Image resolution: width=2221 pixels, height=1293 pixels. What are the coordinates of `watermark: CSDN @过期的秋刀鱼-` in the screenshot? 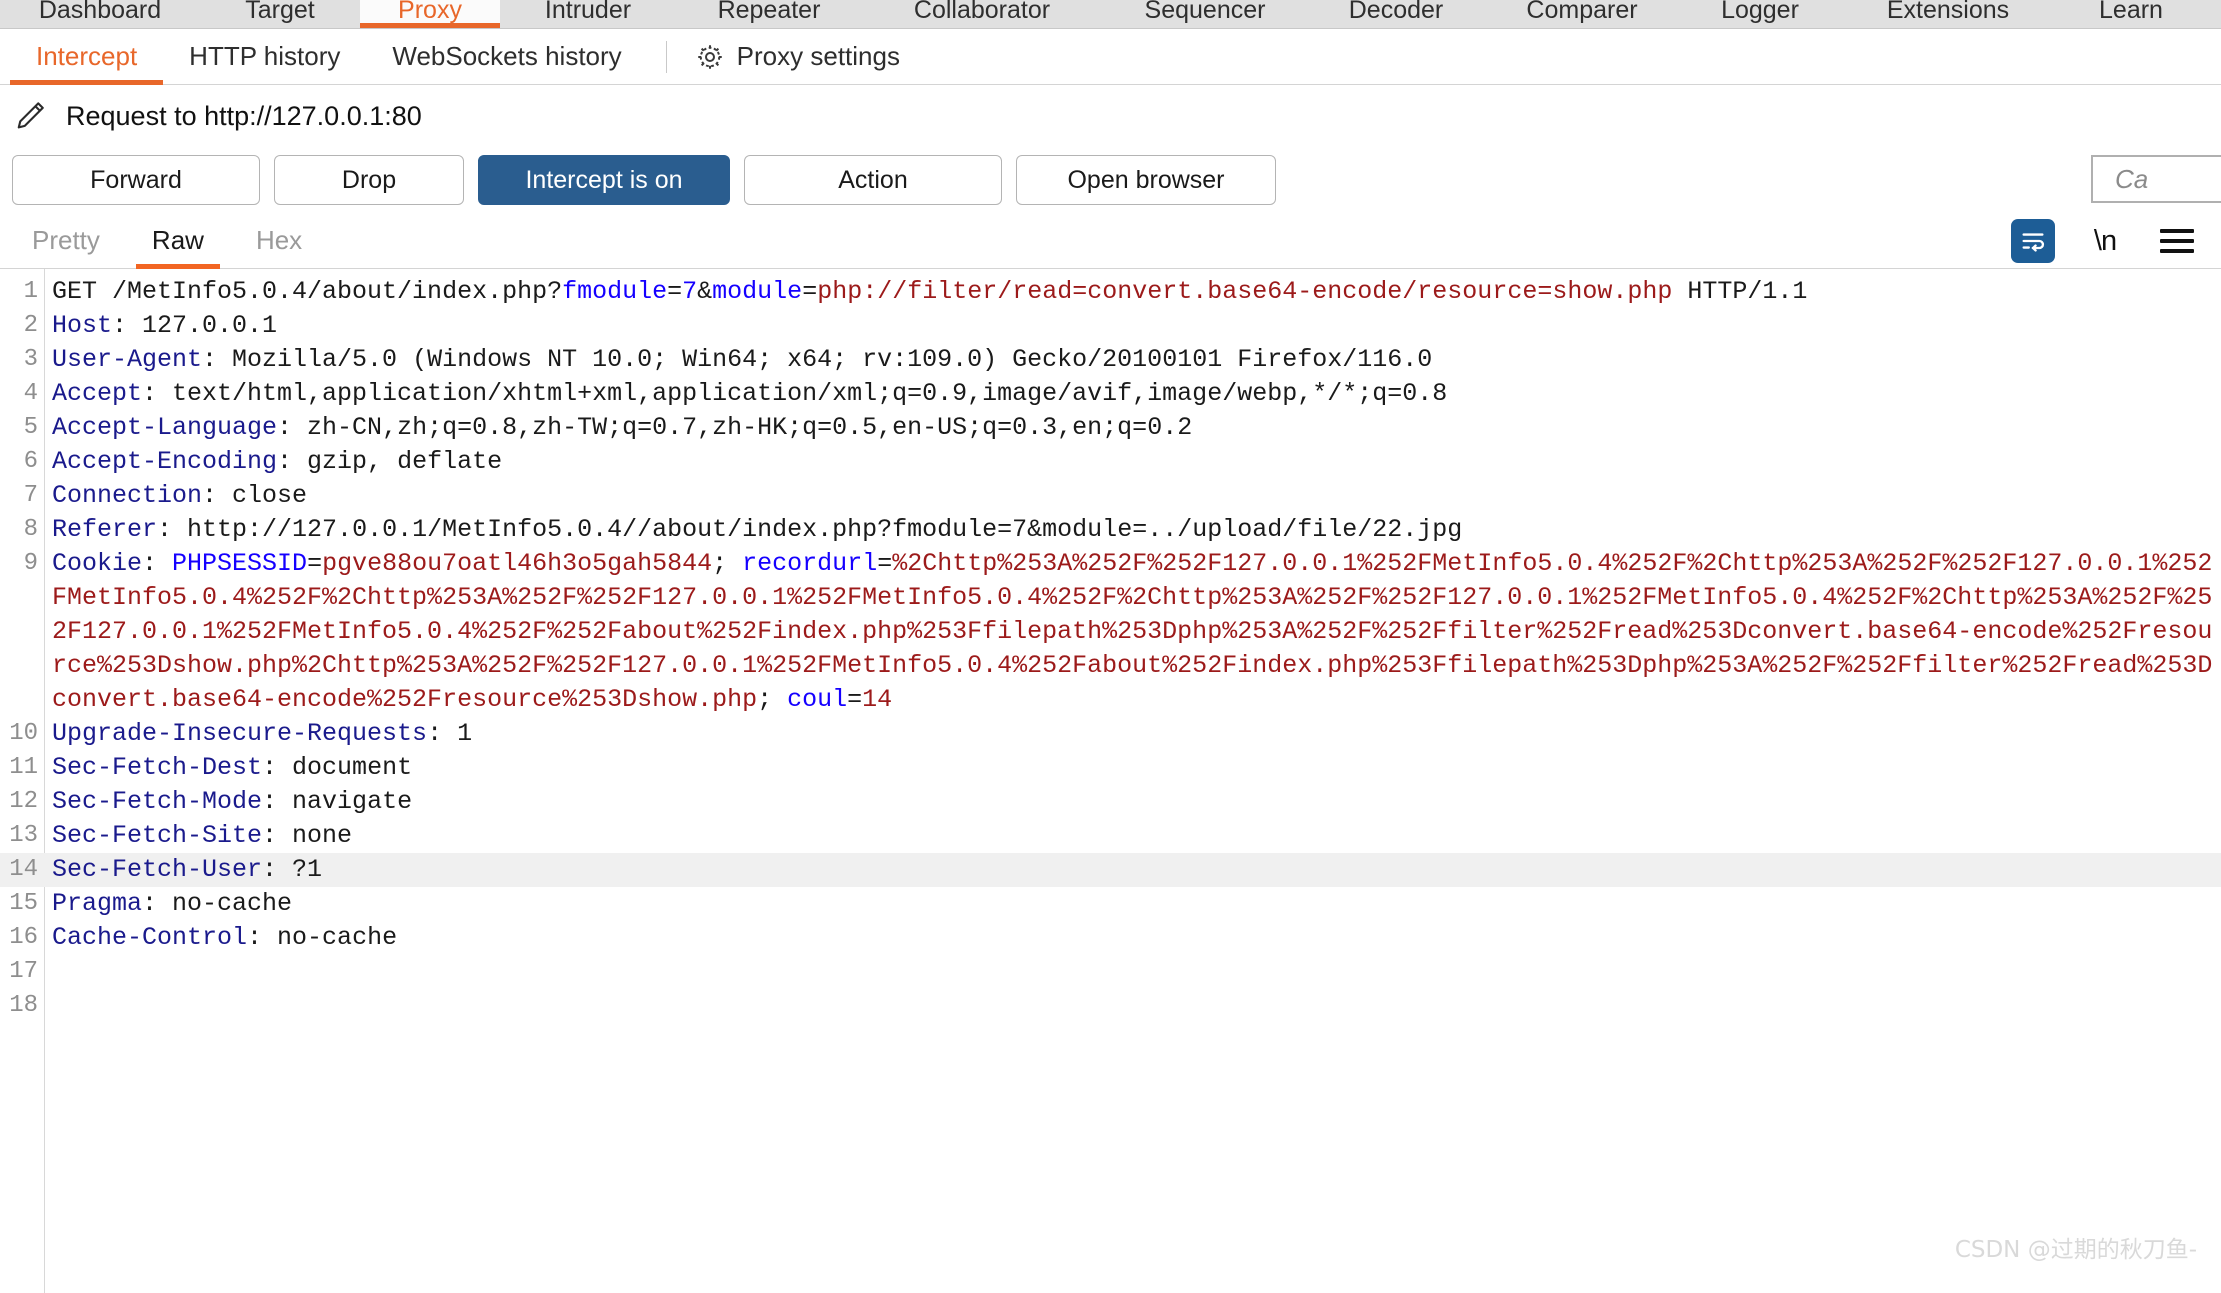 It's located at (2075, 1250).